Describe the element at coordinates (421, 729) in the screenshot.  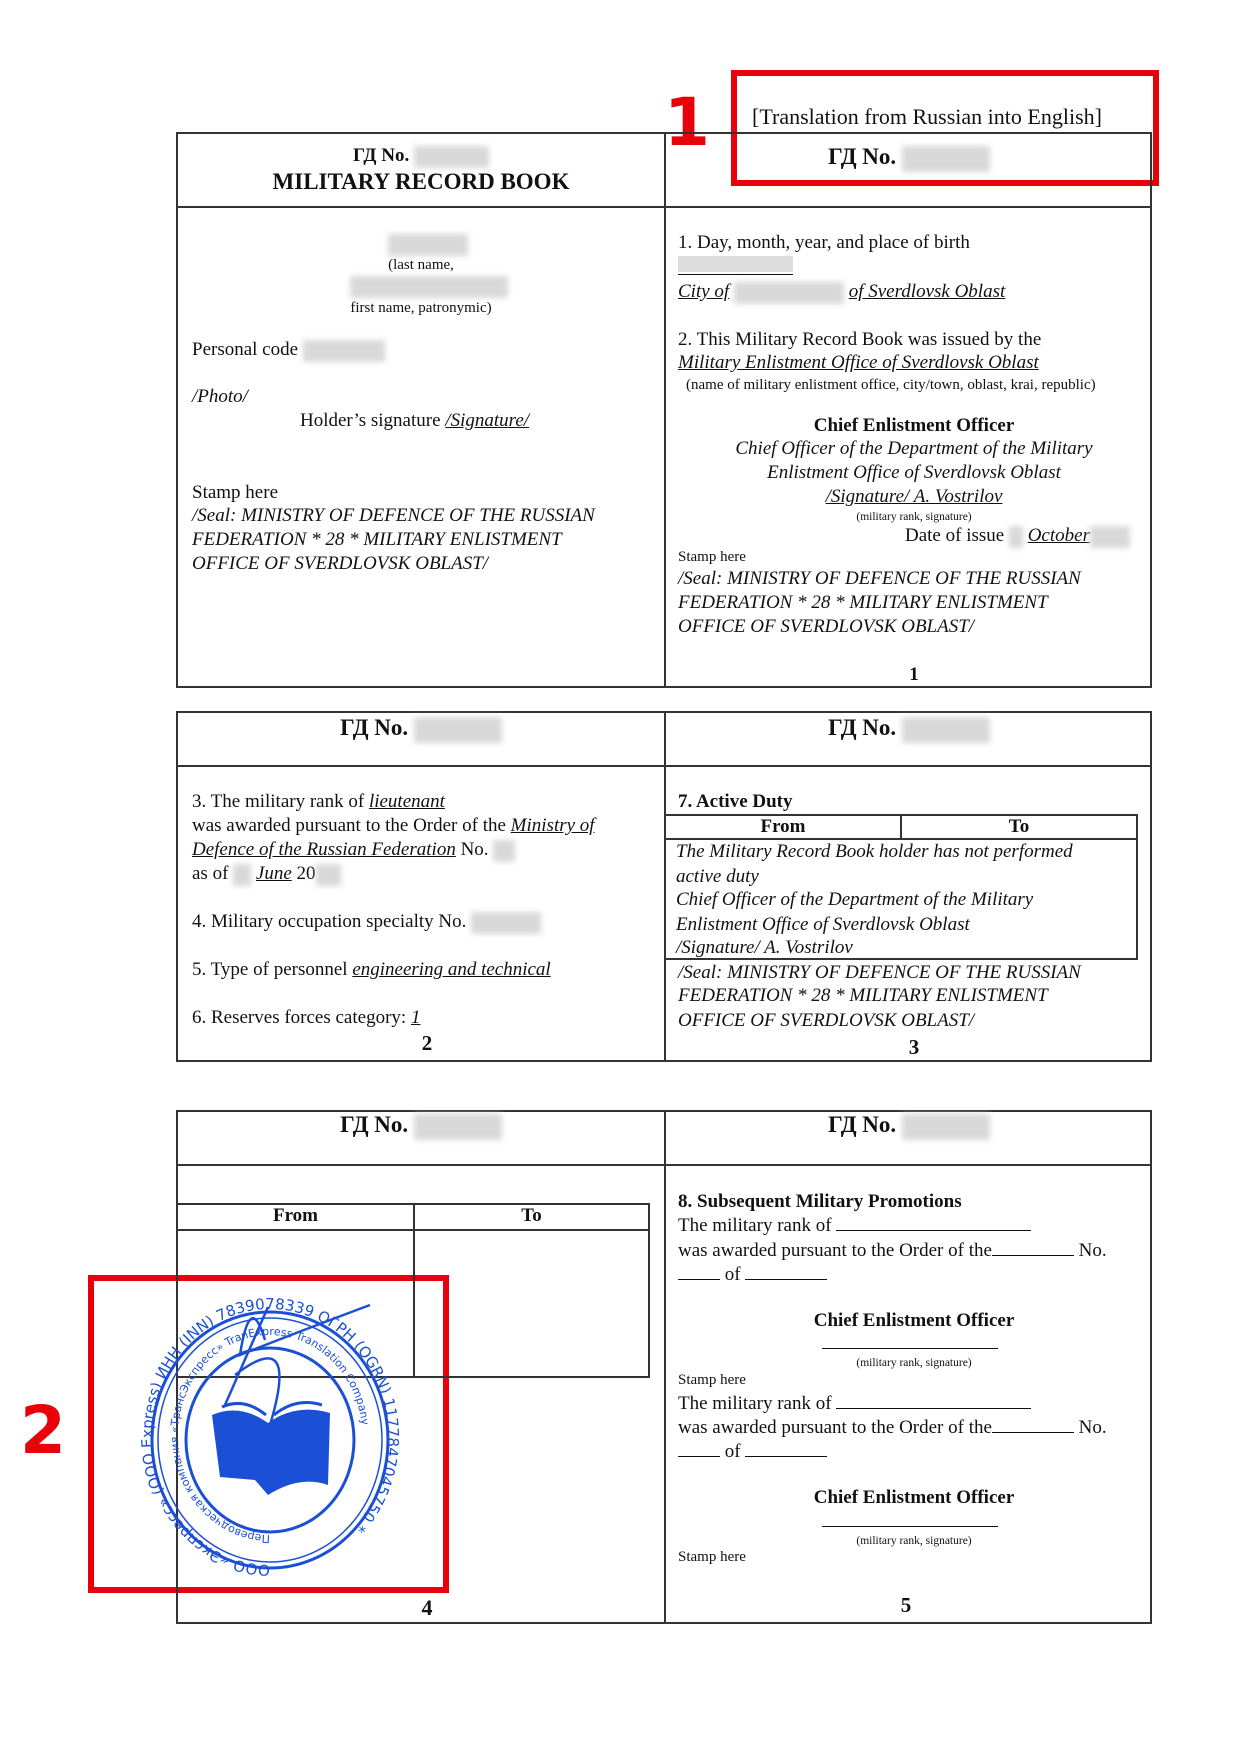
I see `doc-number-page2: ГД No.` at that location.